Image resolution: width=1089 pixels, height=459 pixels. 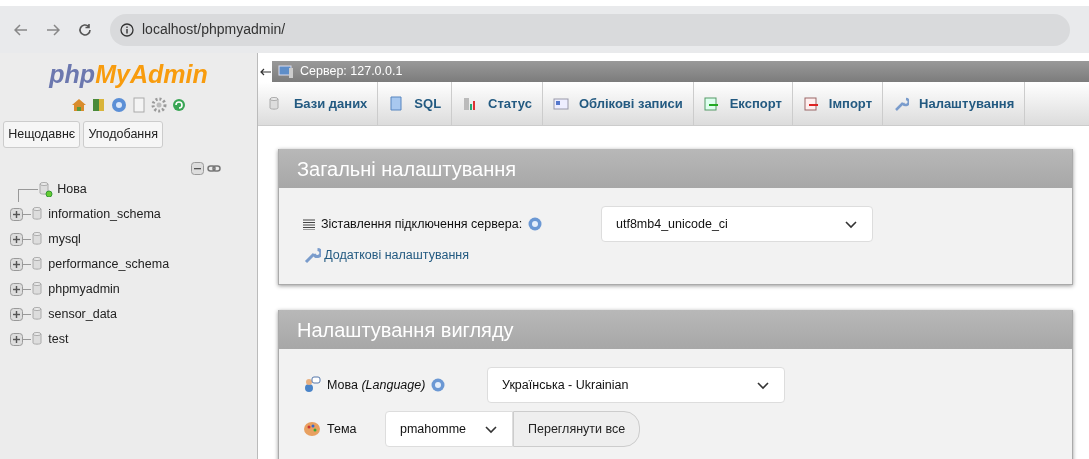 What do you see at coordinates (711, 103) in the screenshot?
I see `export-icon` at bounding box center [711, 103].